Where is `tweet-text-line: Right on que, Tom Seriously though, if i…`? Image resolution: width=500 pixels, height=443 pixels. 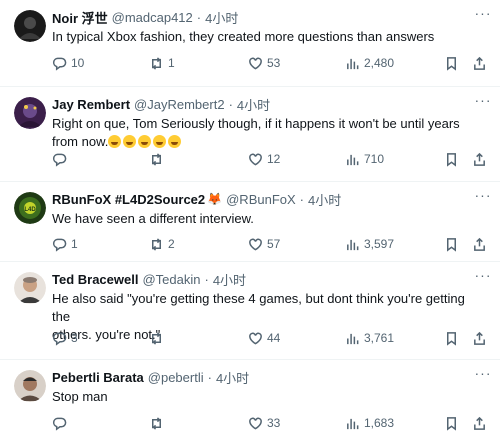
tweet-text-line: Right on que, Tom Seriously though, if i… is located at coordinates (256, 123).